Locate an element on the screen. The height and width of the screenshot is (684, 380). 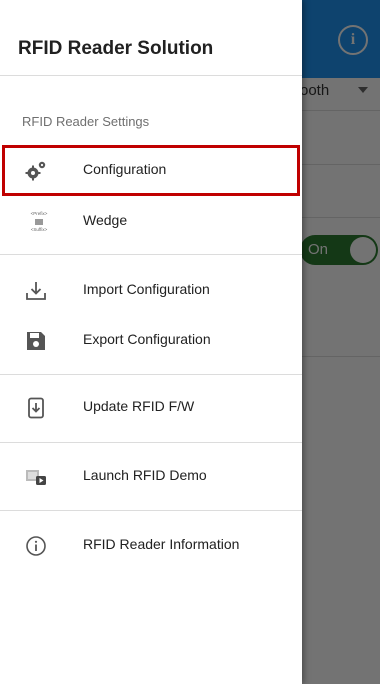
menu-item-update-firmware: Update RFID F/W is located at coordinates (151, 408).